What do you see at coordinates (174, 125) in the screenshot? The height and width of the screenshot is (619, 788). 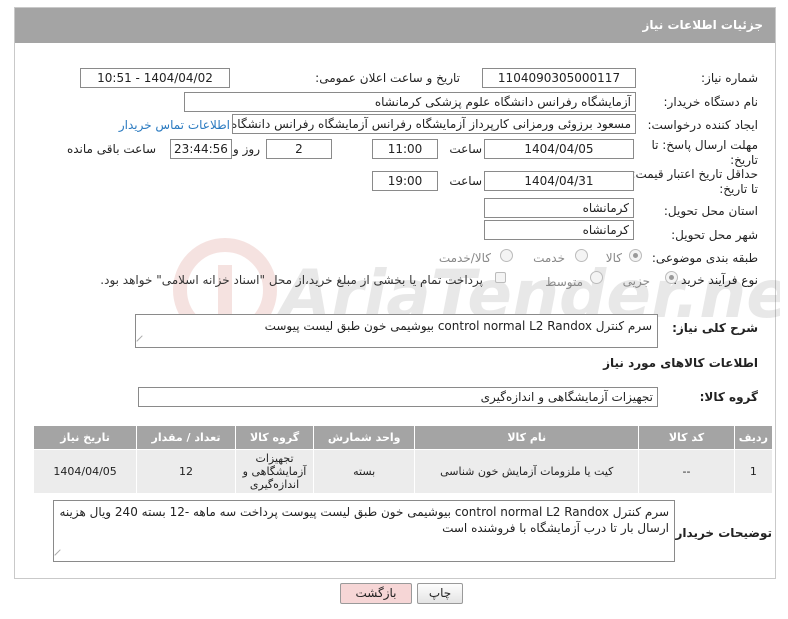 I see `contact-buyer-link: اطلاعات تماس خریدار` at bounding box center [174, 125].